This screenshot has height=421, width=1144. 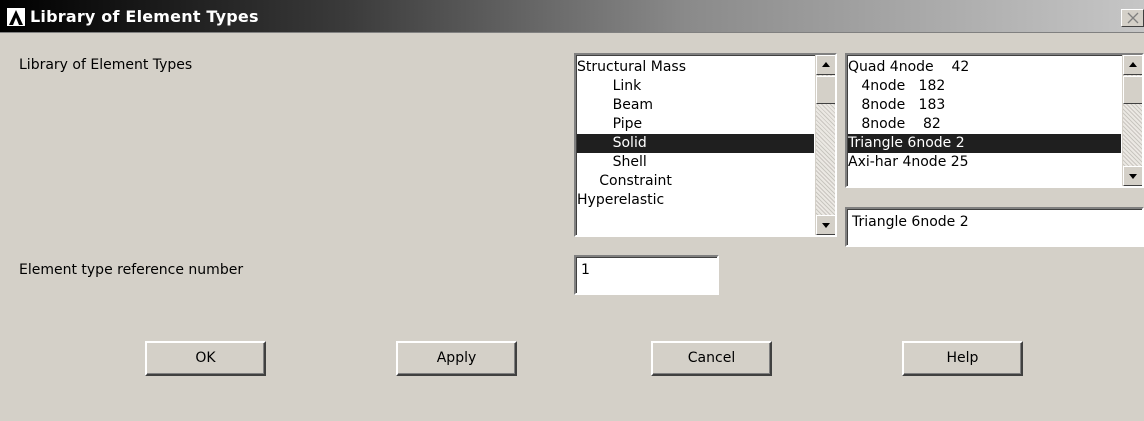 I want to click on ansys-logo-icon, so click(x=16, y=17).